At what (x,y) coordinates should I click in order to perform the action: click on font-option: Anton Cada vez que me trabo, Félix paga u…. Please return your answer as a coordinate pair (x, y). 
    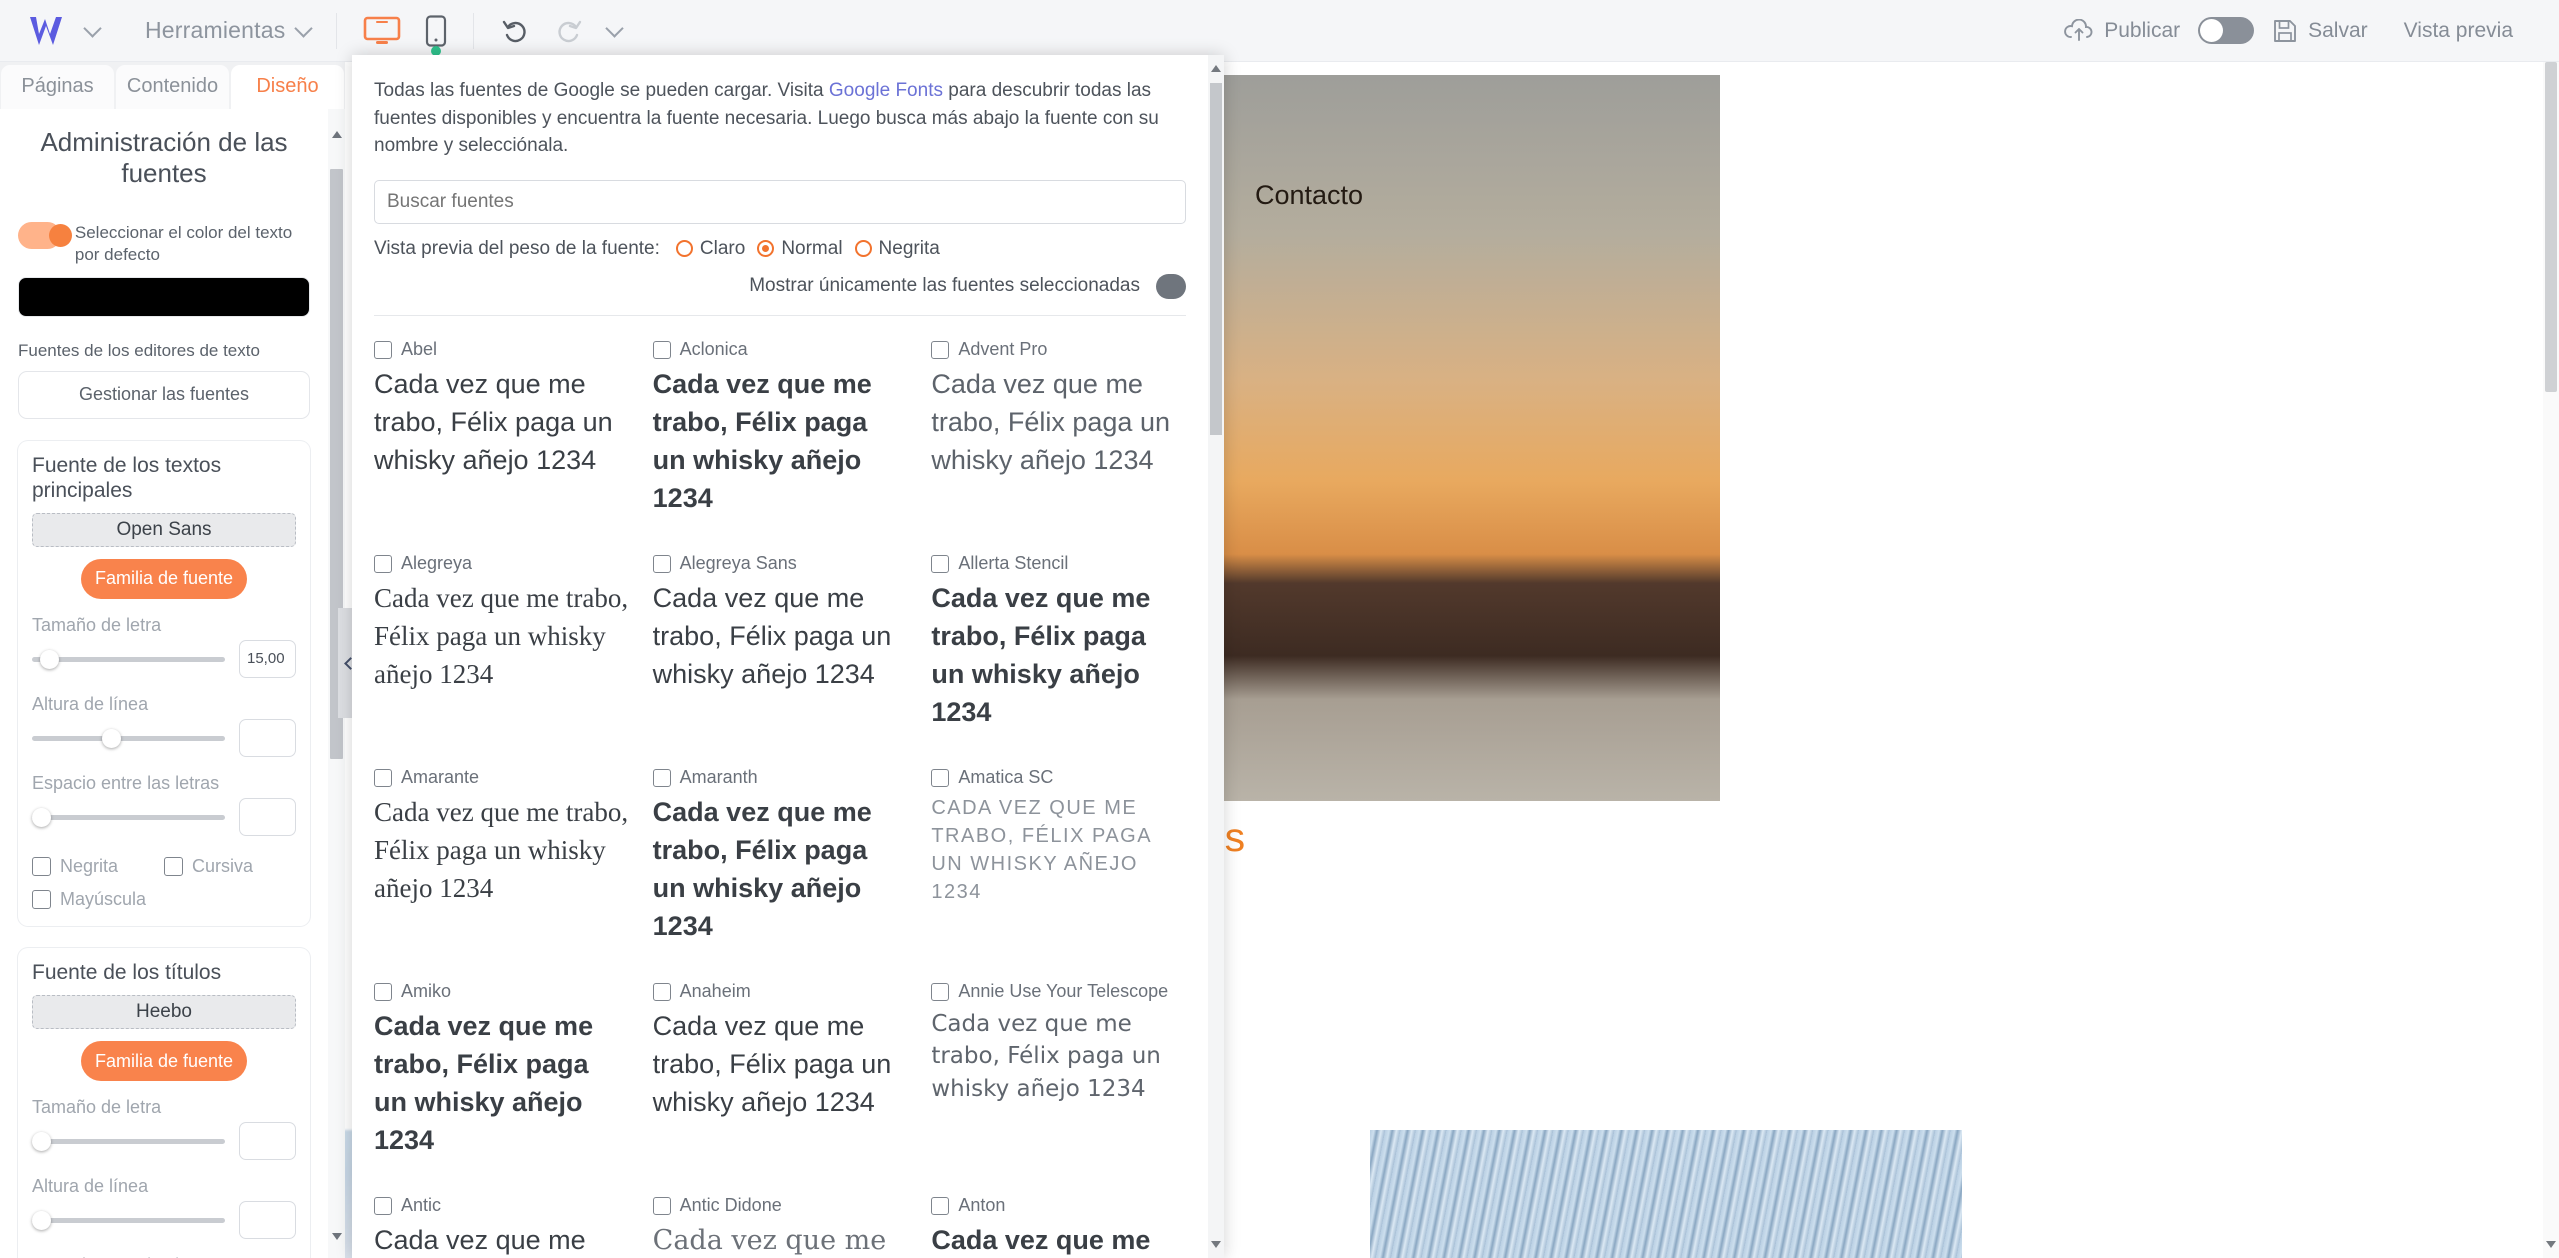
    Looking at the image, I should click on (1058, 1226).